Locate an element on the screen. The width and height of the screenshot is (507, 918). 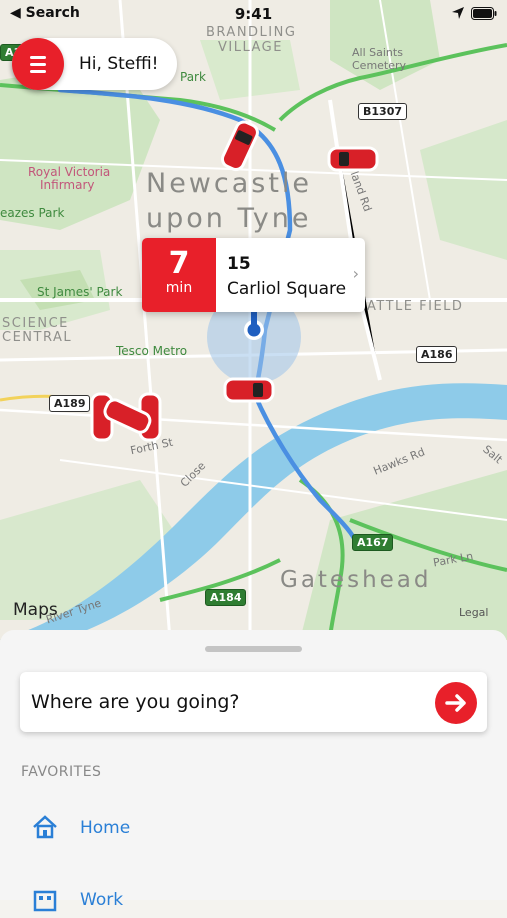
arrow-right-icon is located at coordinates (455, 703).